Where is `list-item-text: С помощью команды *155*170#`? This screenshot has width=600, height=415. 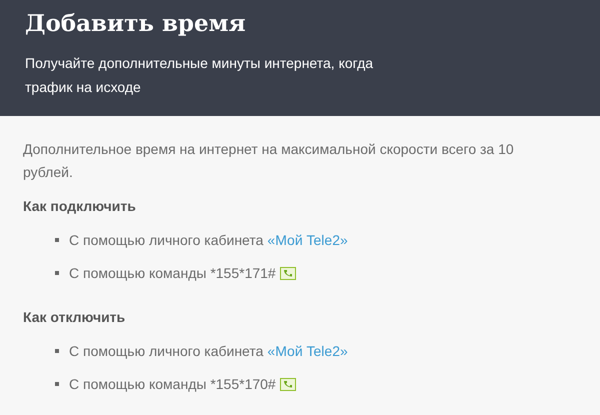 list-item-text: С помощью команды *155*170# is located at coordinates (172, 384).